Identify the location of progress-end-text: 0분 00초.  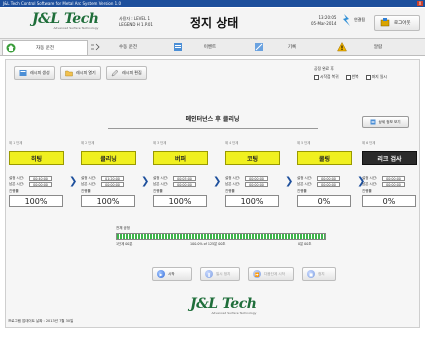
(305, 244).